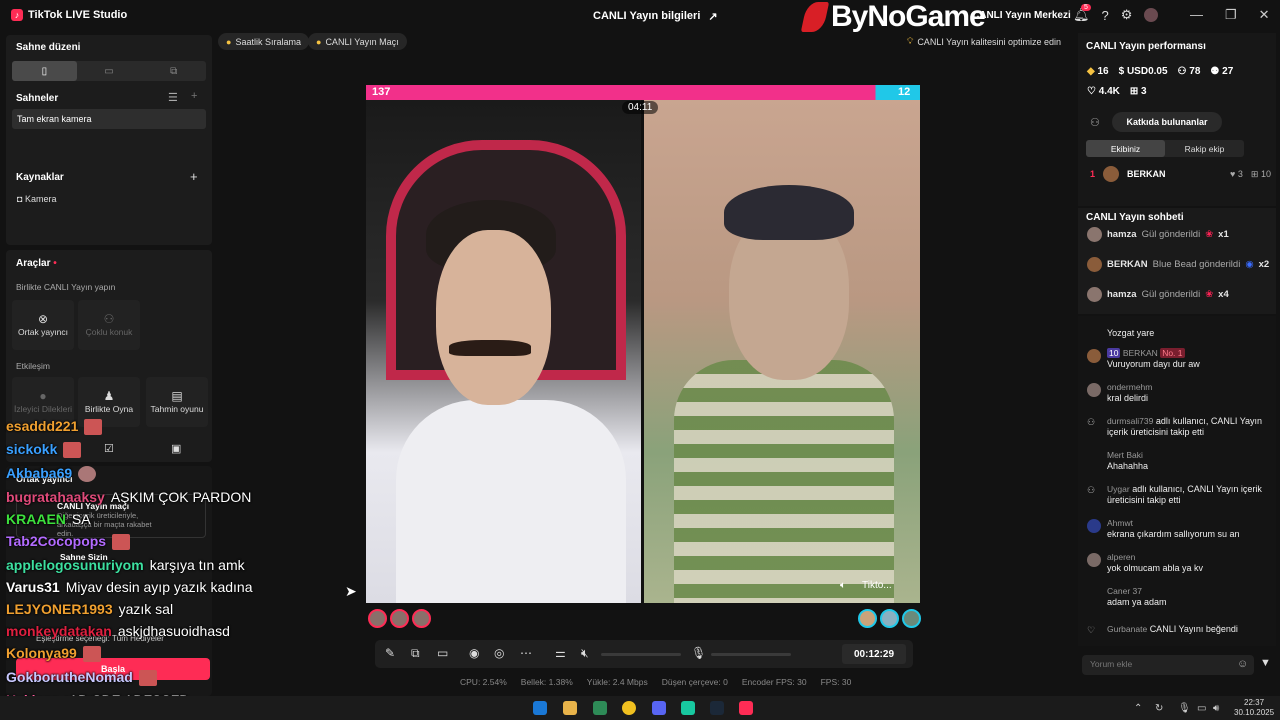 This screenshot has width=1280, height=720. I want to click on blue-bead-icon: ◉, so click(1249, 264).